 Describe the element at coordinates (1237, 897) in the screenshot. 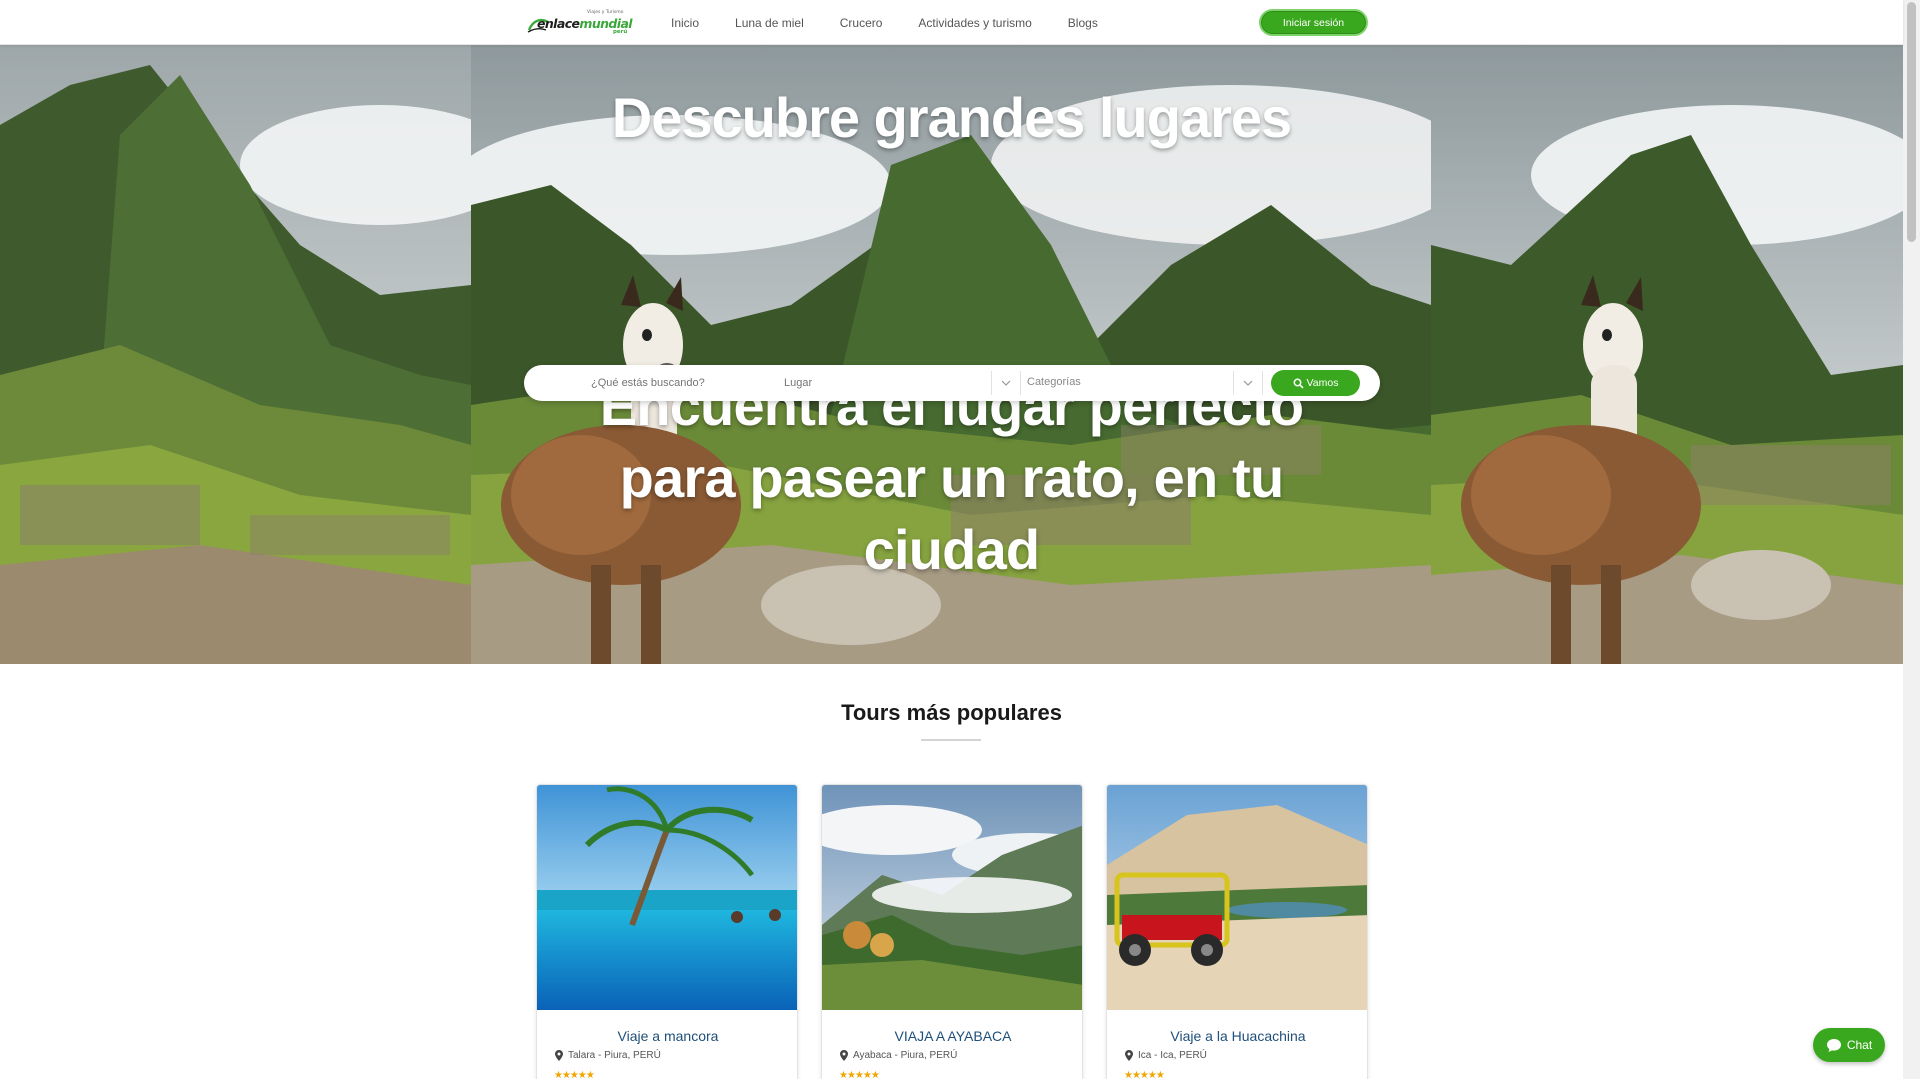

I see `tour-image-huacachina` at that location.